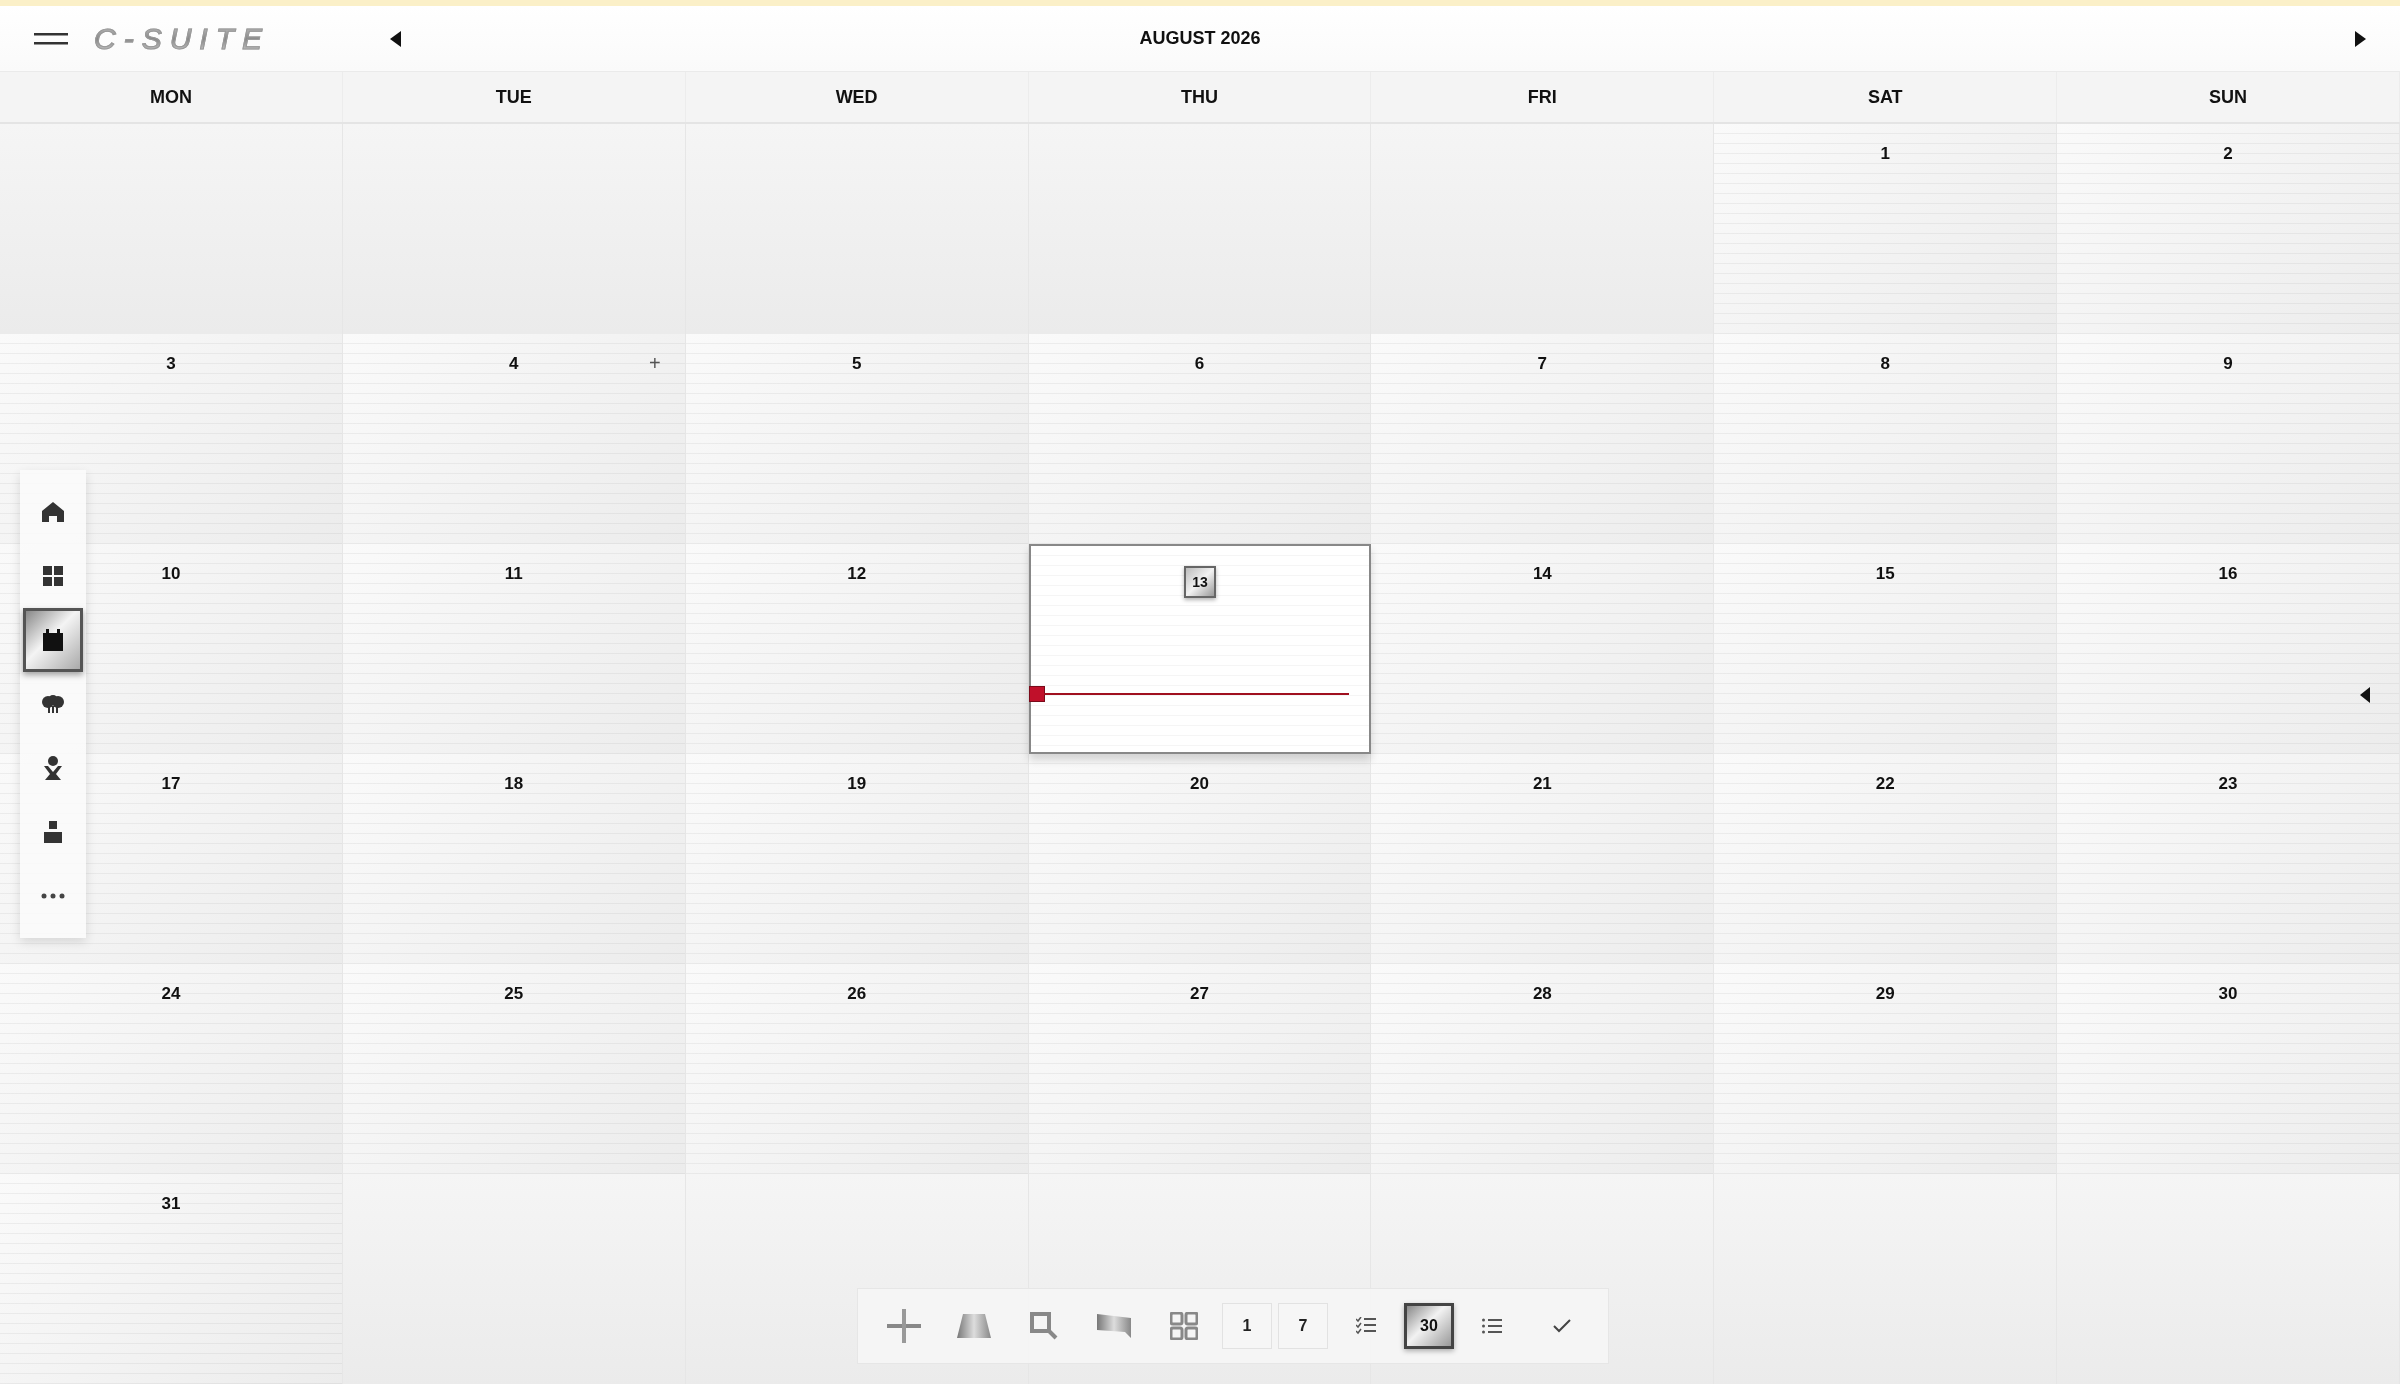  Describe the element at coordinates (1886, 1069) in the screenshot. I see `day-cell: 29` at that location.